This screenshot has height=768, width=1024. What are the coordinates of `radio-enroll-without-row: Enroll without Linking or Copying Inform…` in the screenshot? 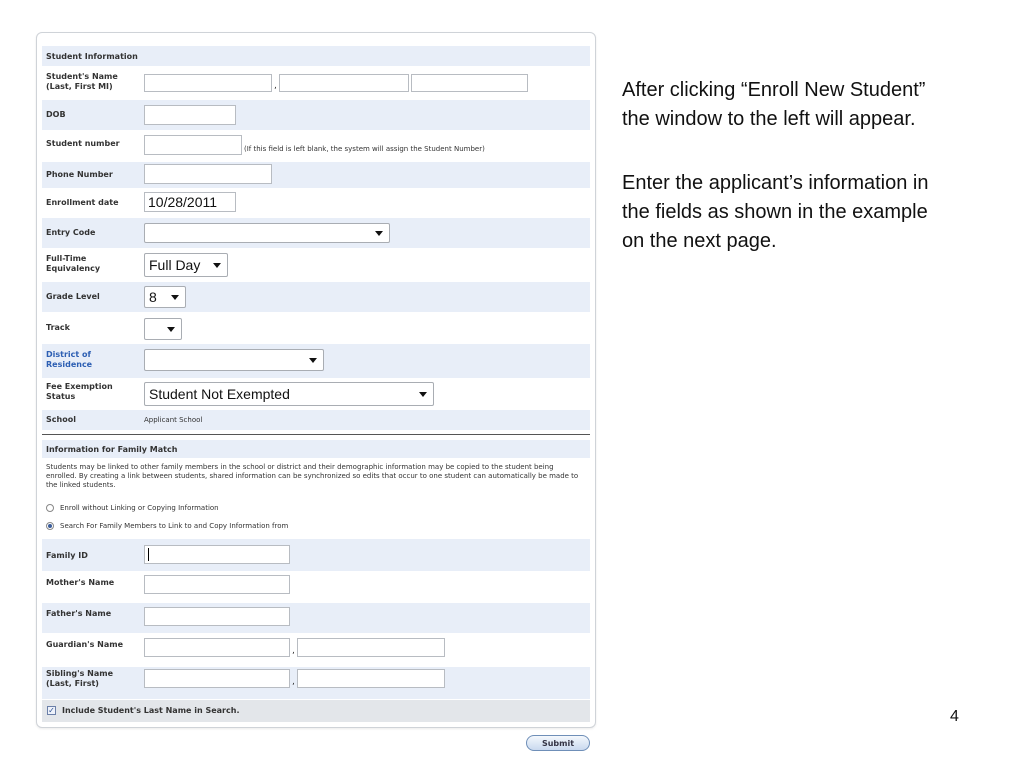 It's located at (132, 508).